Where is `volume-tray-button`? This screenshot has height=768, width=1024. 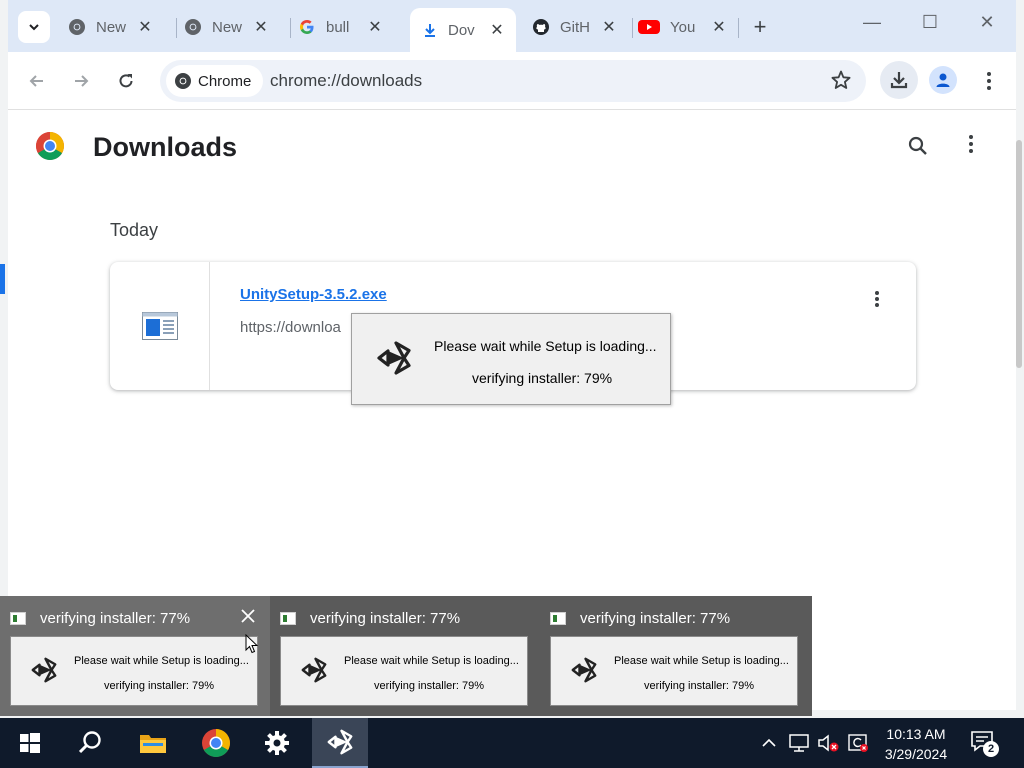 volume-tray-button is located at coordinates (828, 743).